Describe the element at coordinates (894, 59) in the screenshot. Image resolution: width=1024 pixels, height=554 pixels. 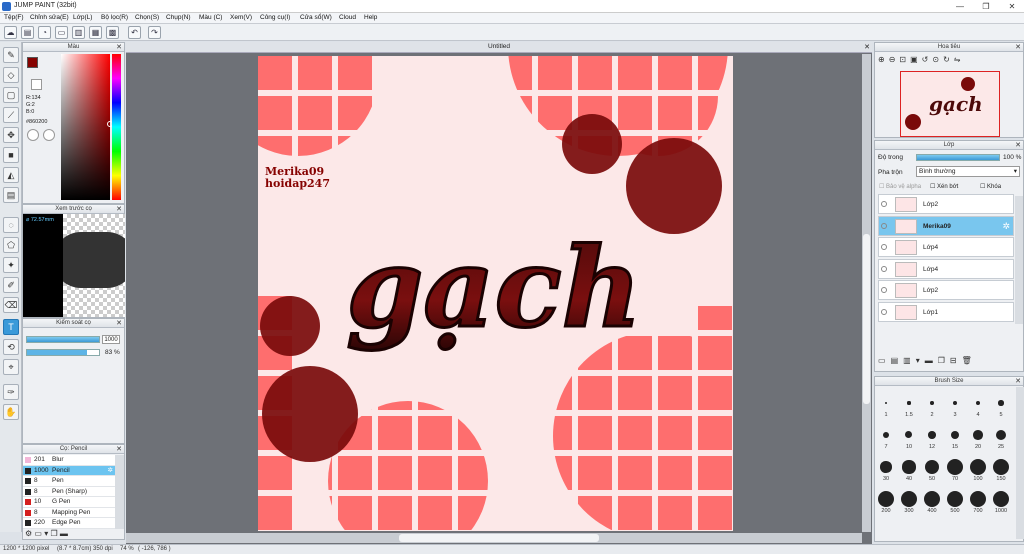
I see `zoom-out-icon: ⊖` at that location.